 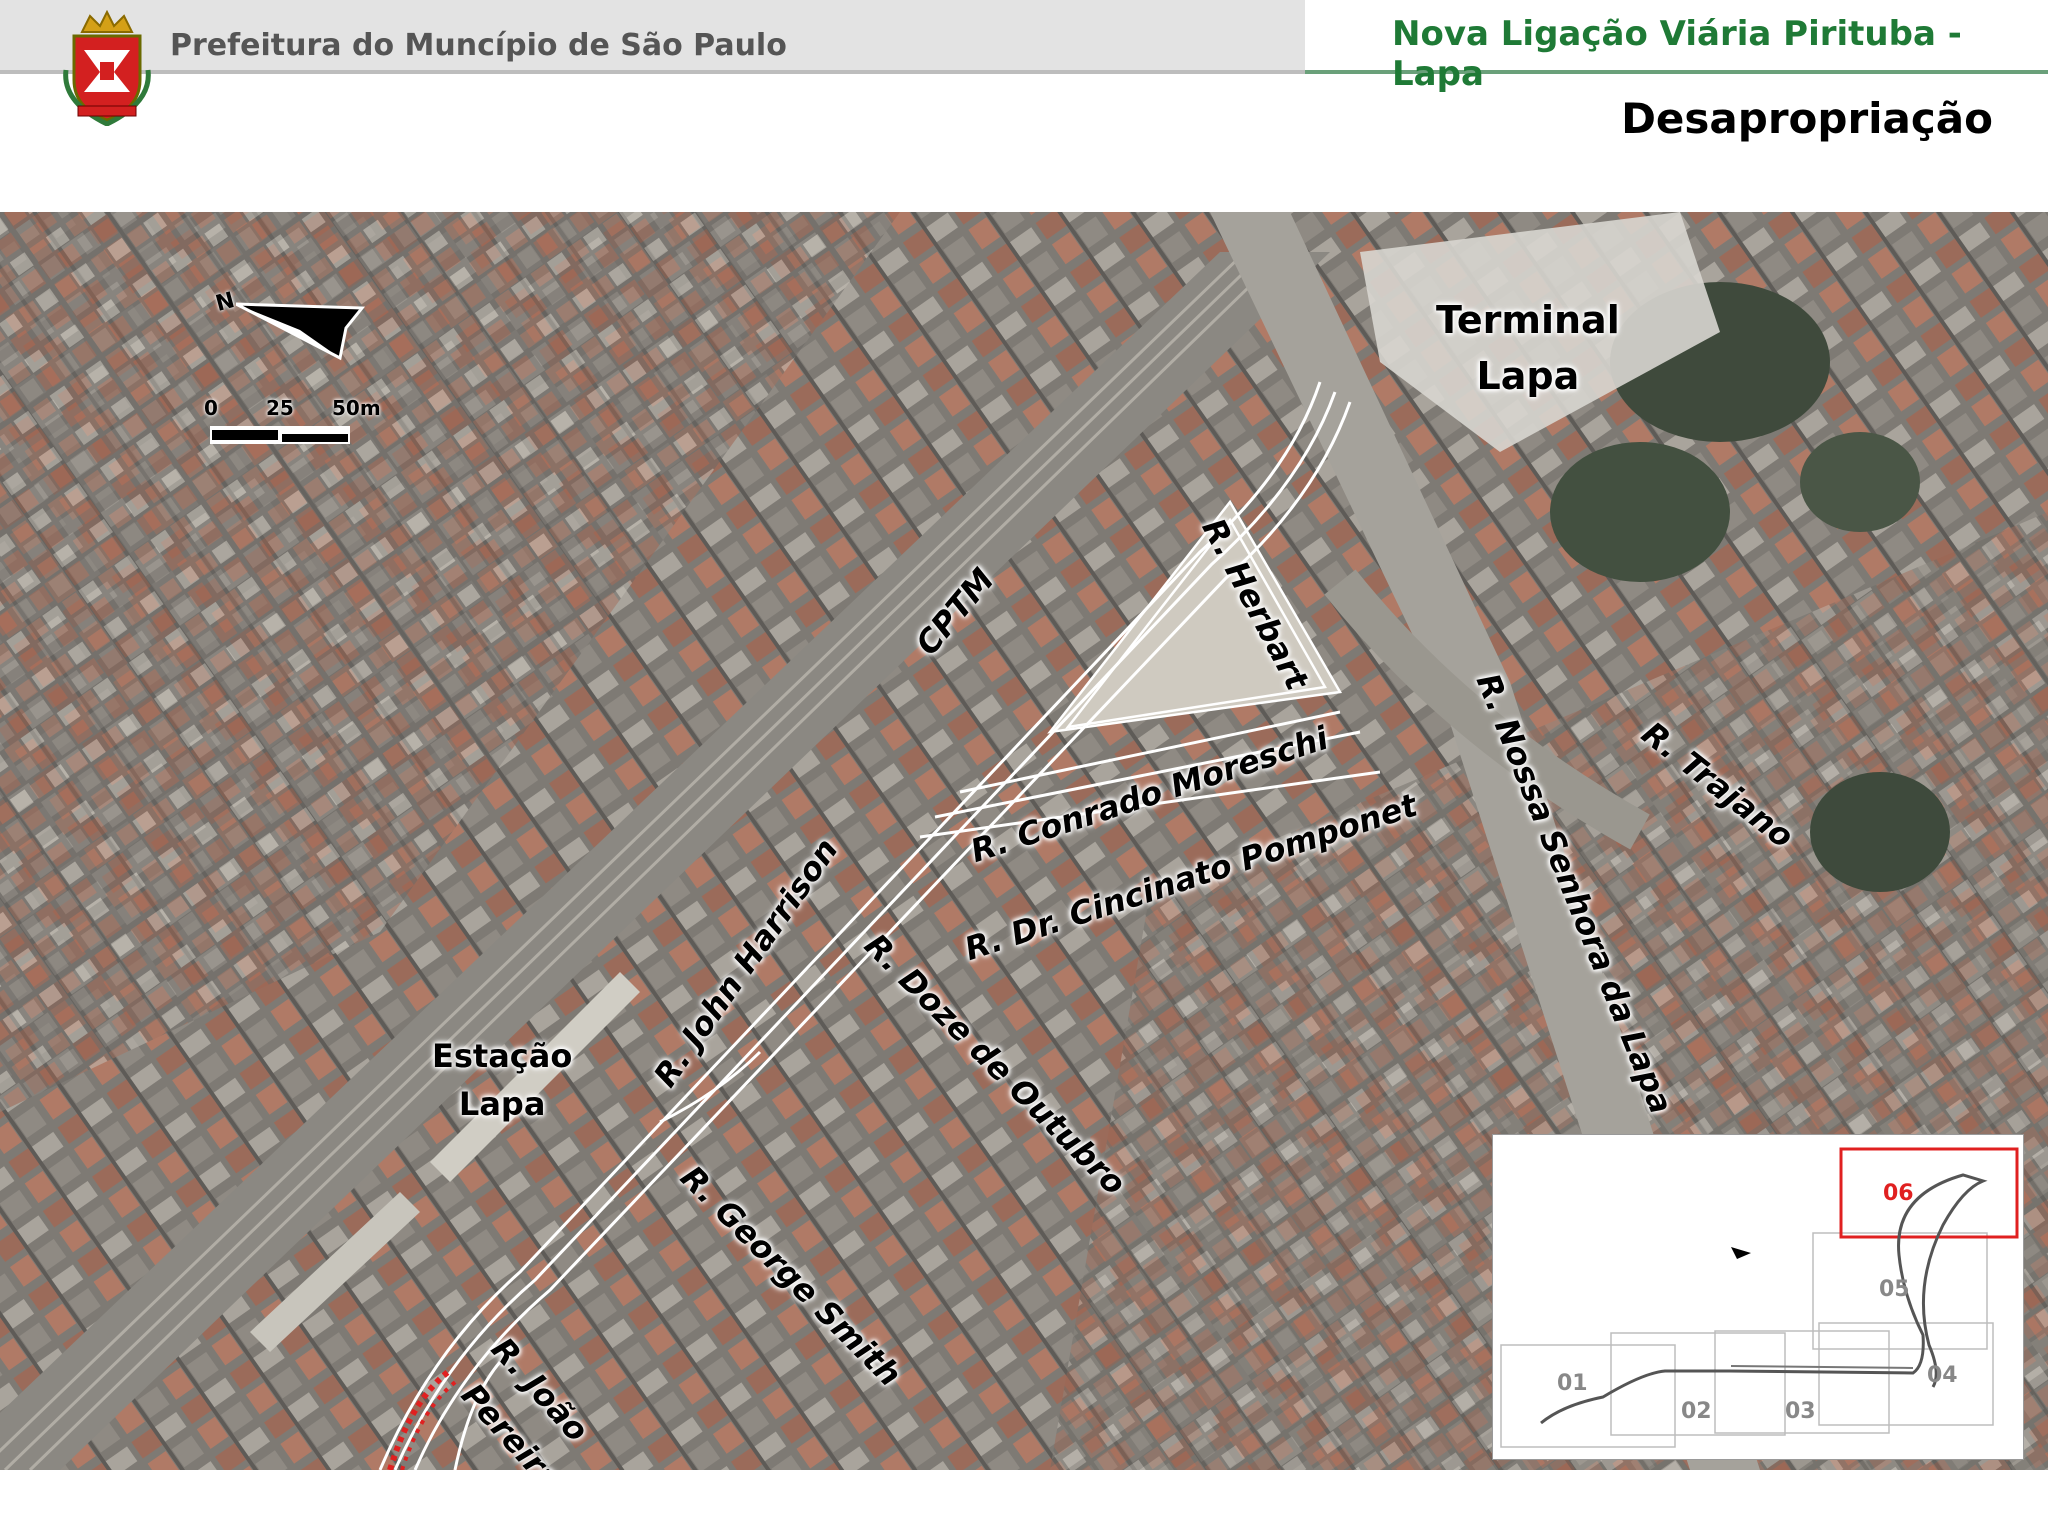 What do you see at coordinates (1942, 1375) in the screenshot?
I see `inset-section-04: 04` at bounding box center [1942, 1375].